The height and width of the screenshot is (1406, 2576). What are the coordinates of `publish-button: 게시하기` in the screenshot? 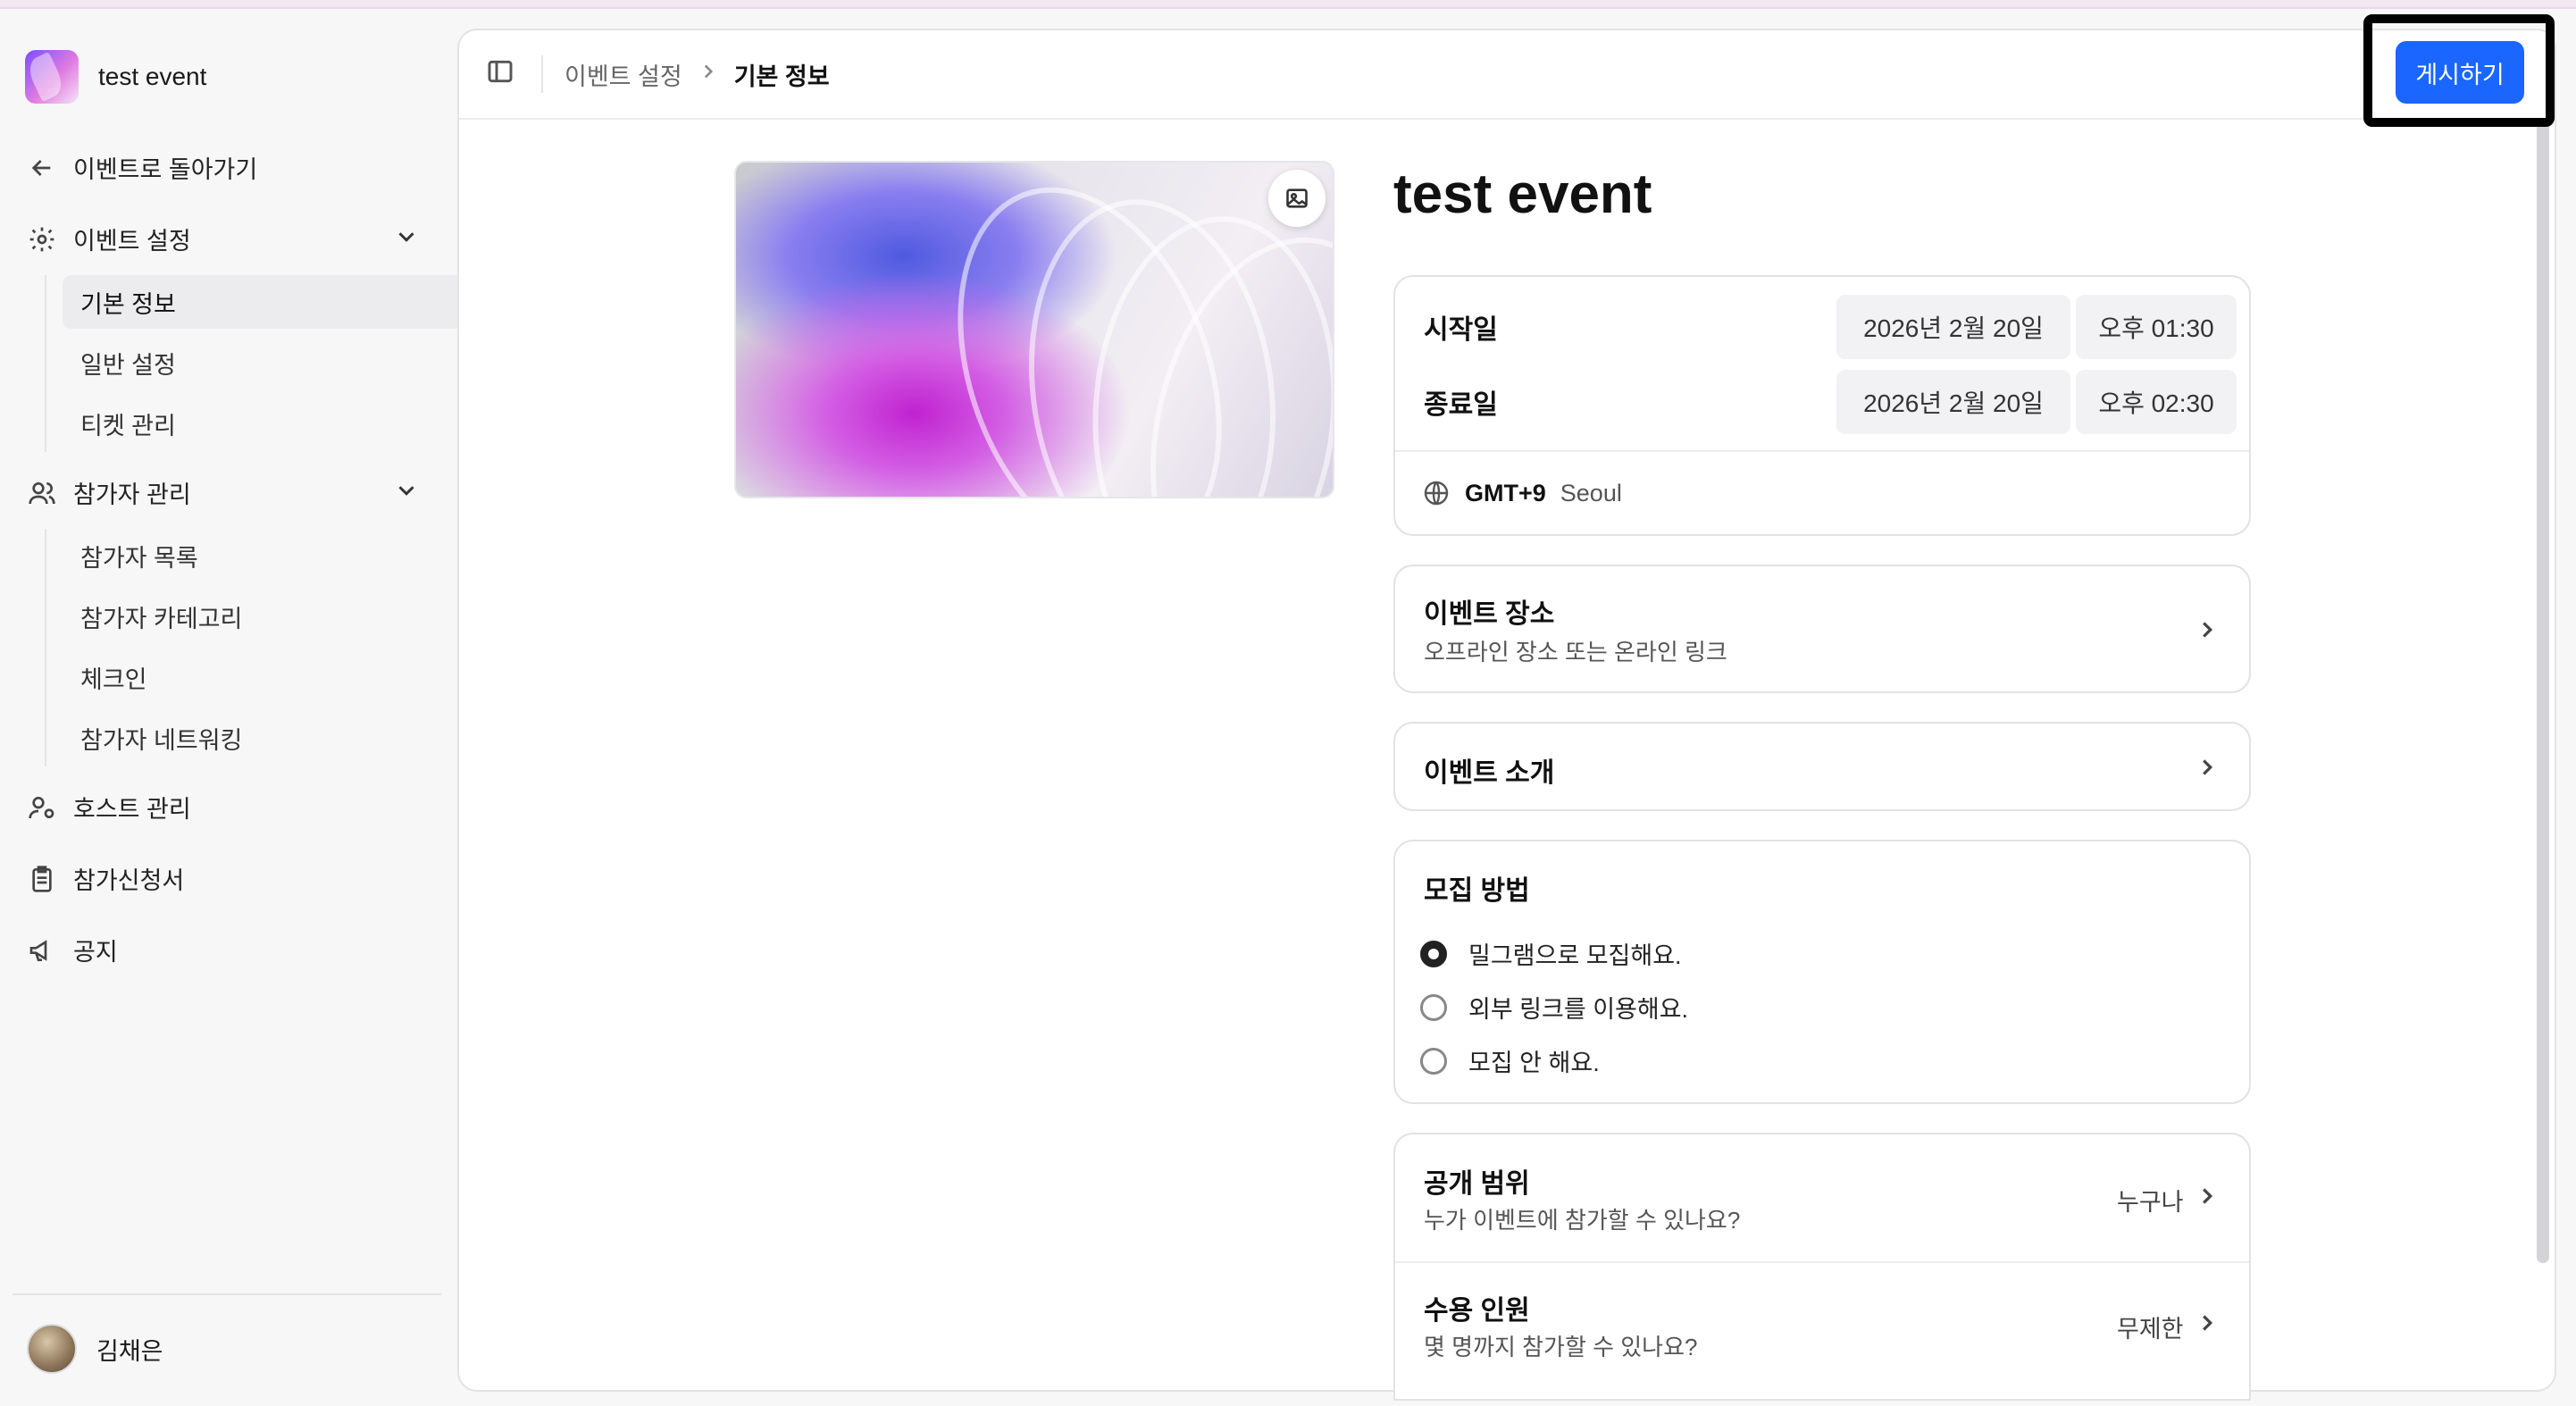 It's located at (2460, 72).